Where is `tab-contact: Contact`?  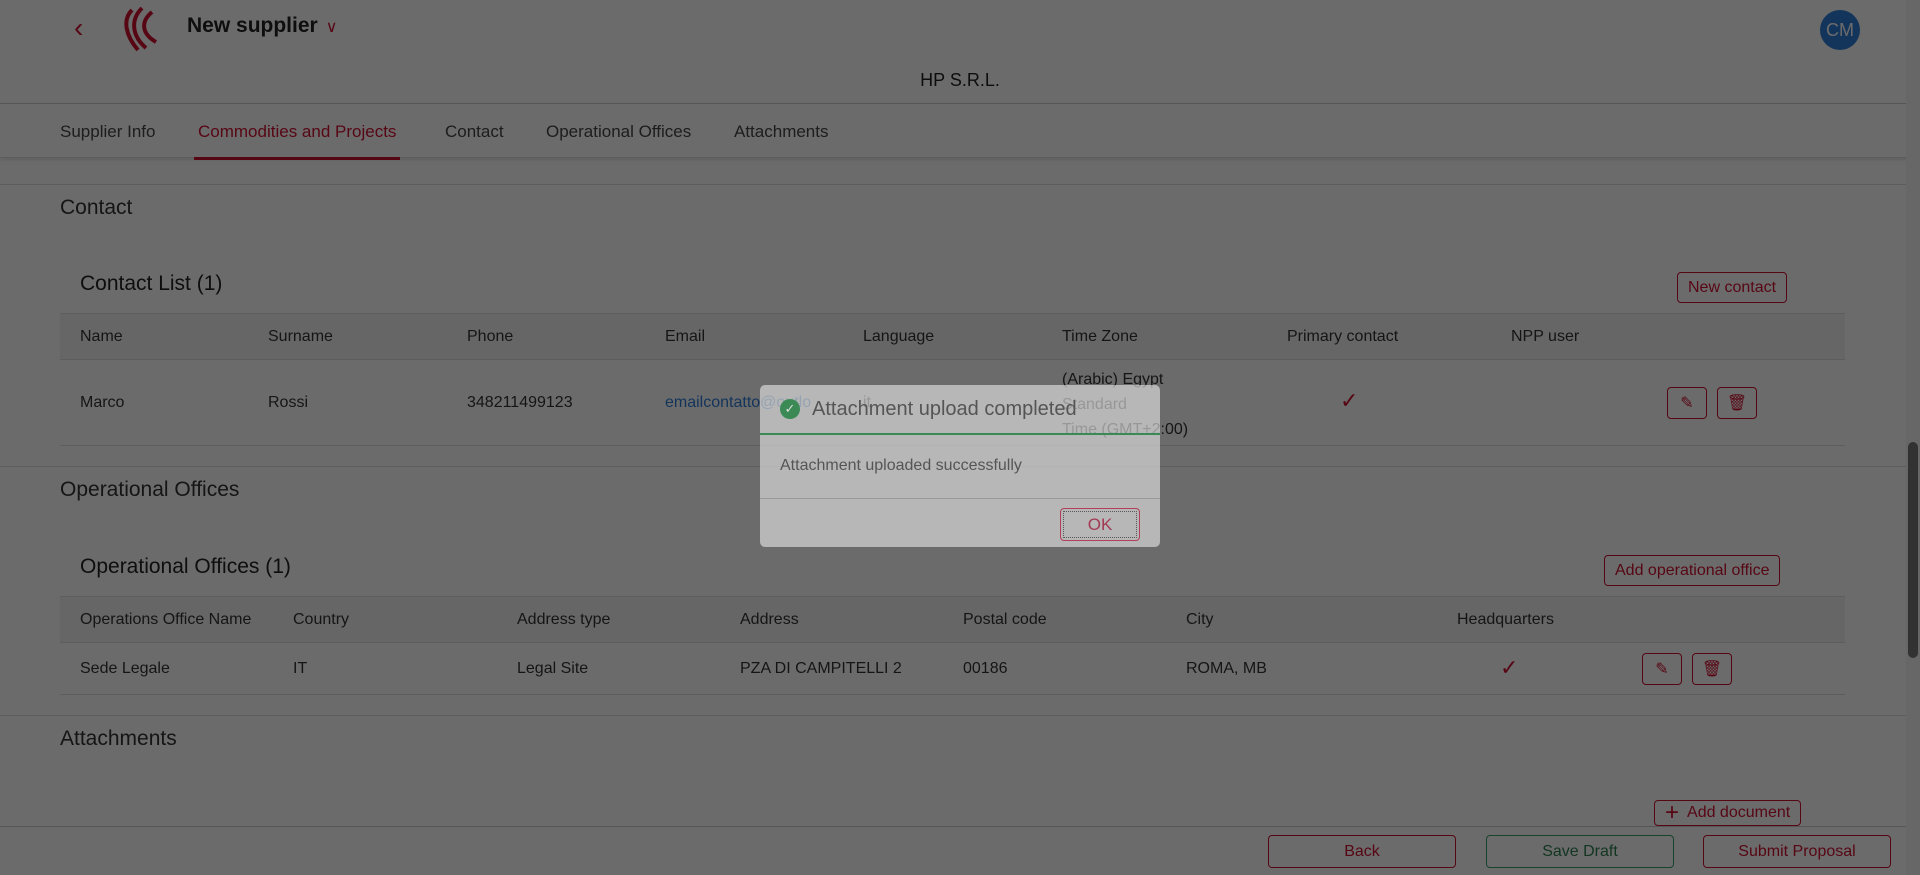 tab-contact: Contact is located at coordinates (474, 132).